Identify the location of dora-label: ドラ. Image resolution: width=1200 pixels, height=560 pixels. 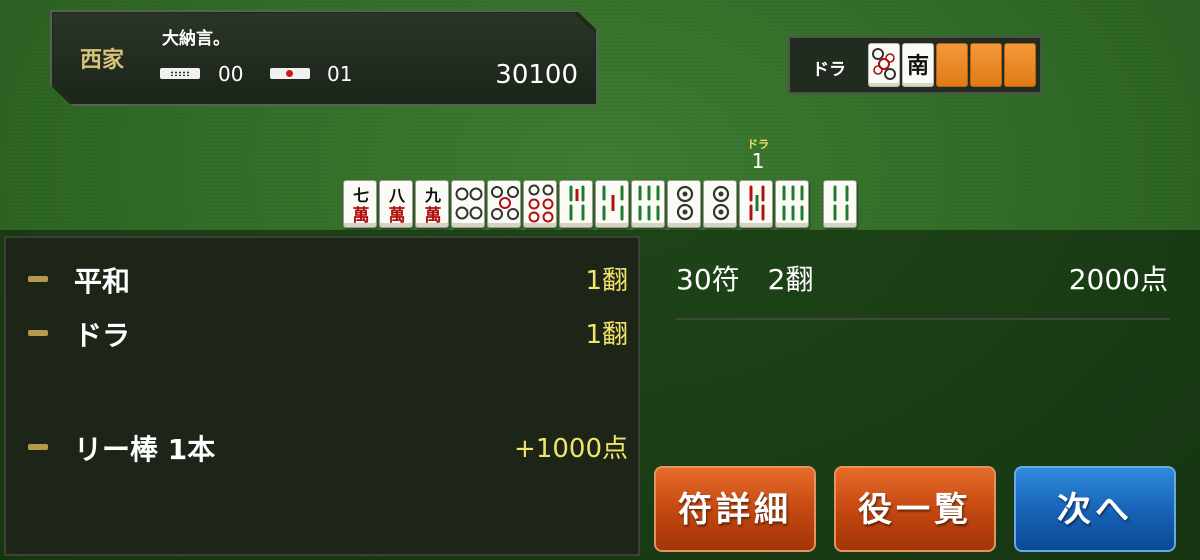
(829, 70).